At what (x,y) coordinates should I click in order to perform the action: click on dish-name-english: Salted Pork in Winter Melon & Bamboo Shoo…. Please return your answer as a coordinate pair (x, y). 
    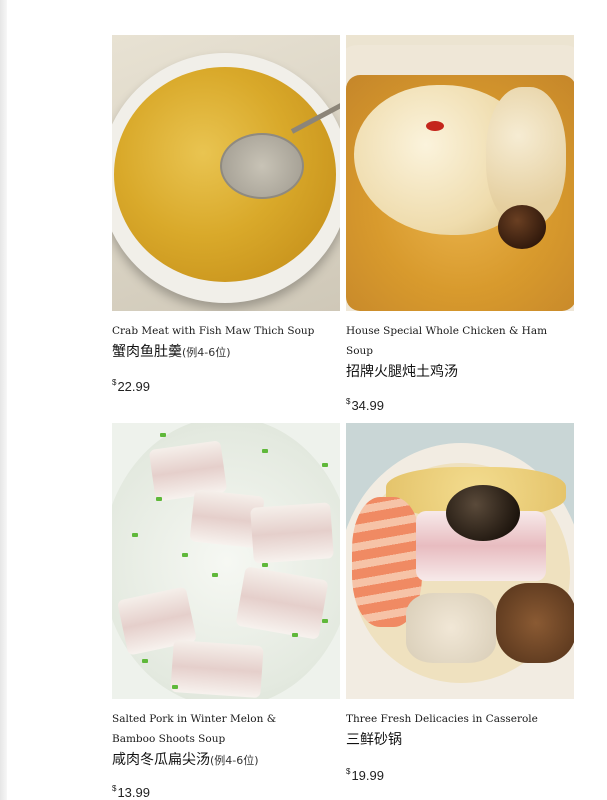
    Looking at the image, I should click on (194, 729).